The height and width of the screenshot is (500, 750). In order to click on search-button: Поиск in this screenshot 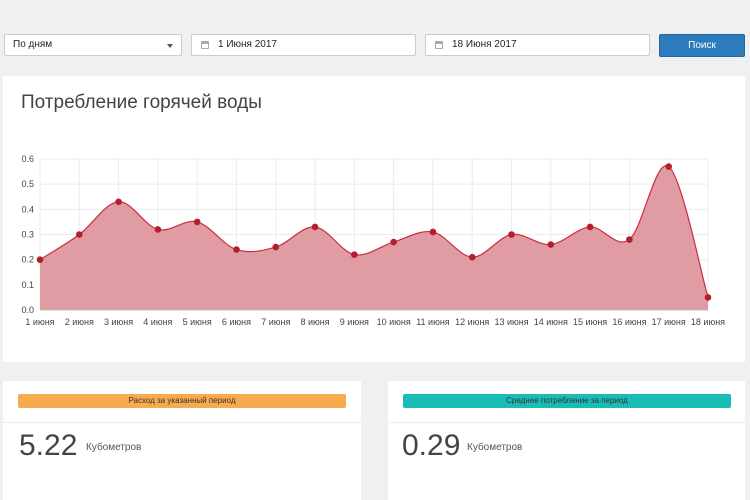, I will do `click(702, 45)`.